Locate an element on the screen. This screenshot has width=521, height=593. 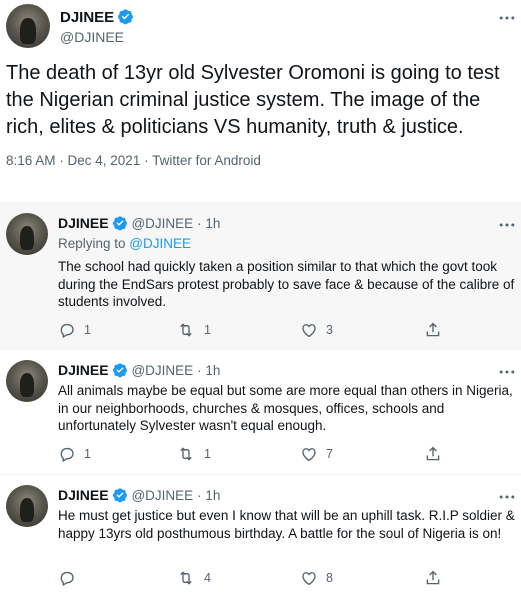
like-button: 7 is located at coordinates (316, 454).